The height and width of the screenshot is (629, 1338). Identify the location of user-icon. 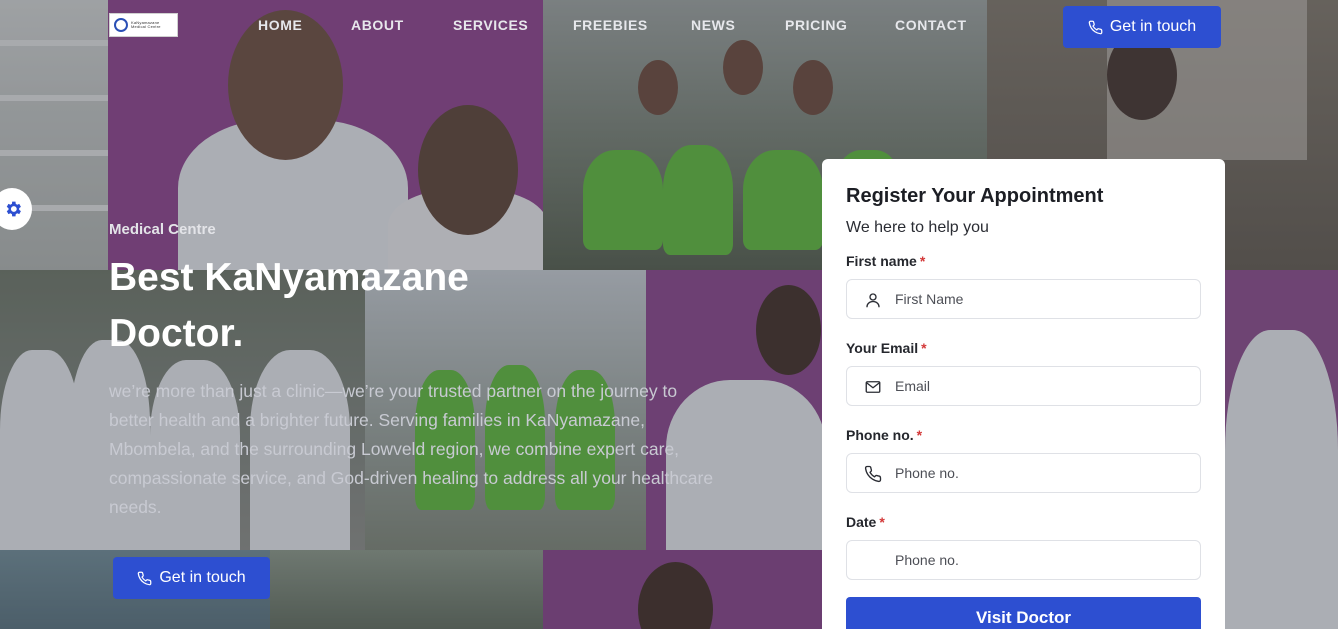
(873, 300).